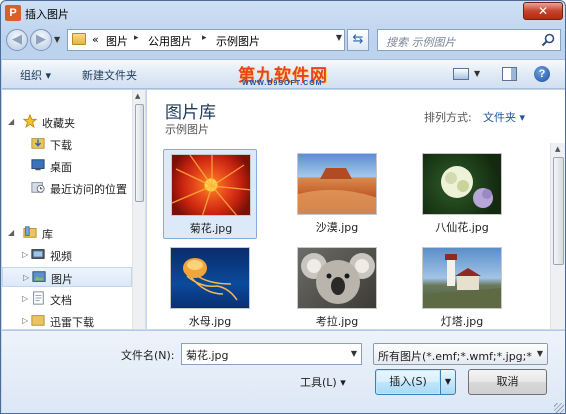 This screenshot has height=414, width=566. I want to click on forward-arrow-icon: ▶, so click(41, 39).